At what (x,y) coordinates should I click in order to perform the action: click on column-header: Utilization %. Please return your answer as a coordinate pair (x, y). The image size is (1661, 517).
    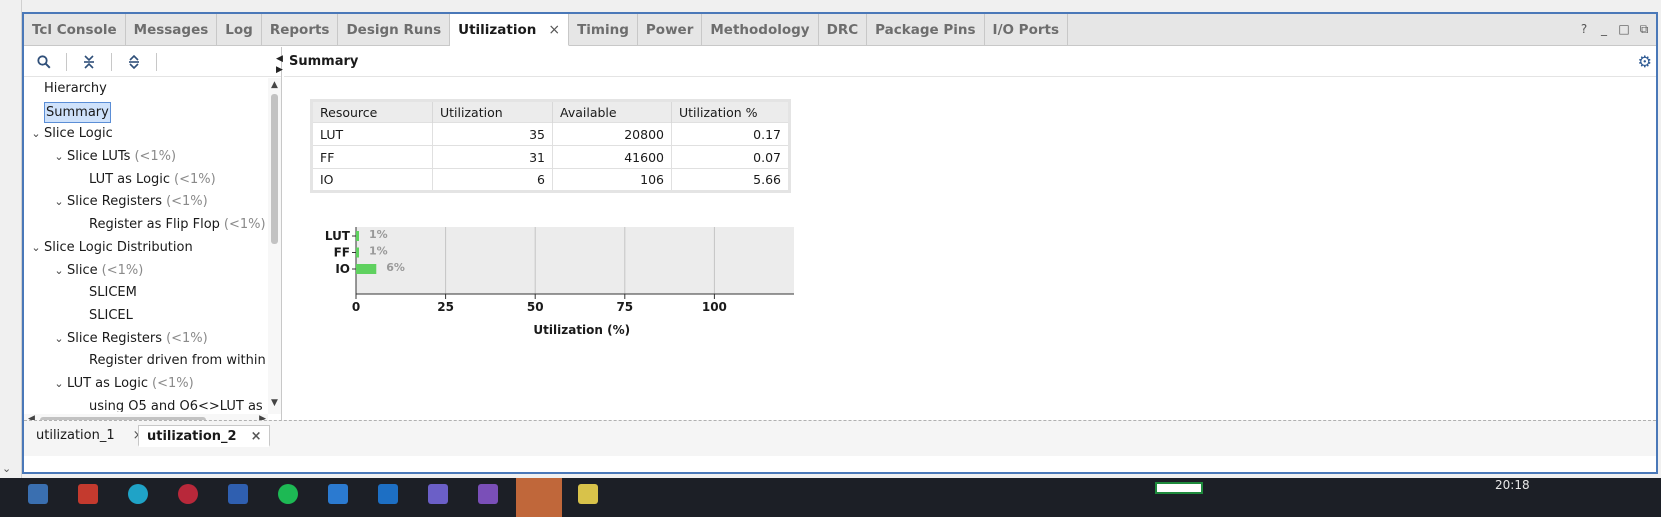
    Looking at the image, I should click on (730, 111).